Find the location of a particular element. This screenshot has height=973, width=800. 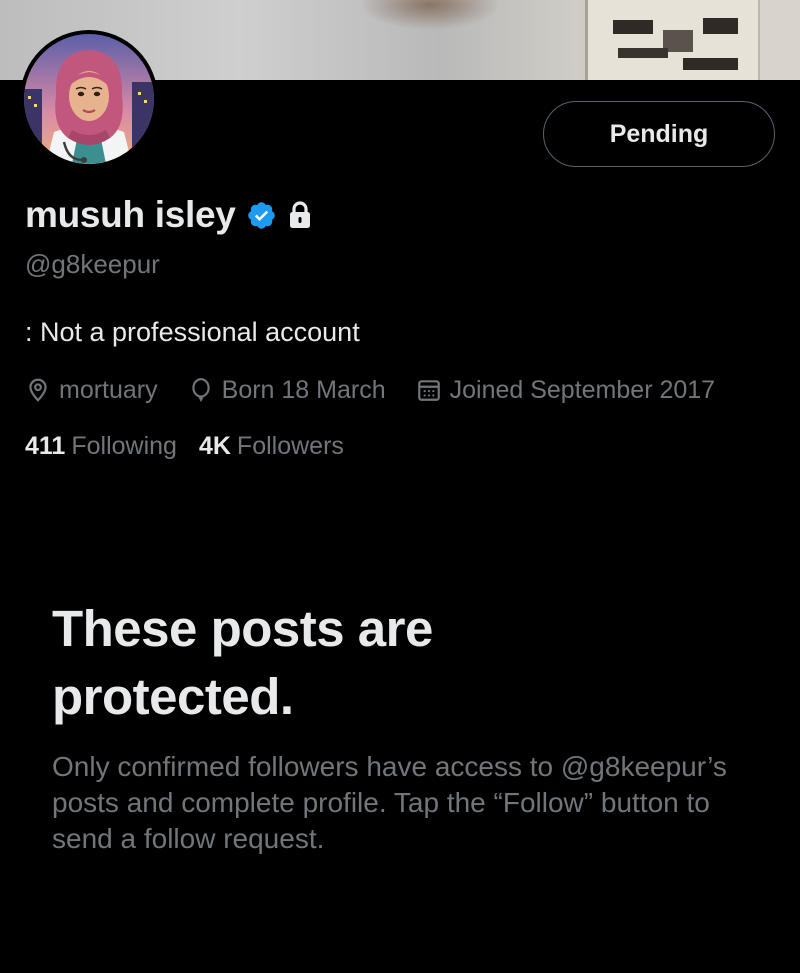

avatar is located at coordinates (89, 99).